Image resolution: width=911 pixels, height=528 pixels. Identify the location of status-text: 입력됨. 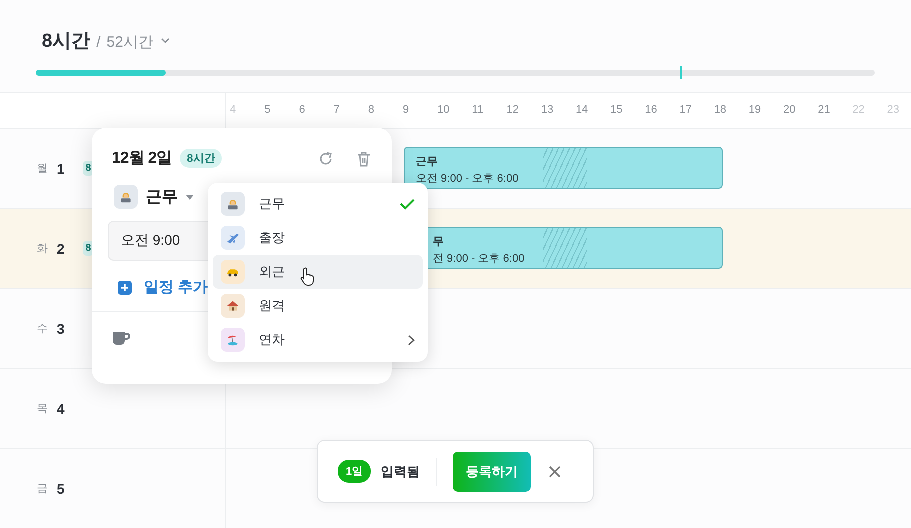
(400, 471).